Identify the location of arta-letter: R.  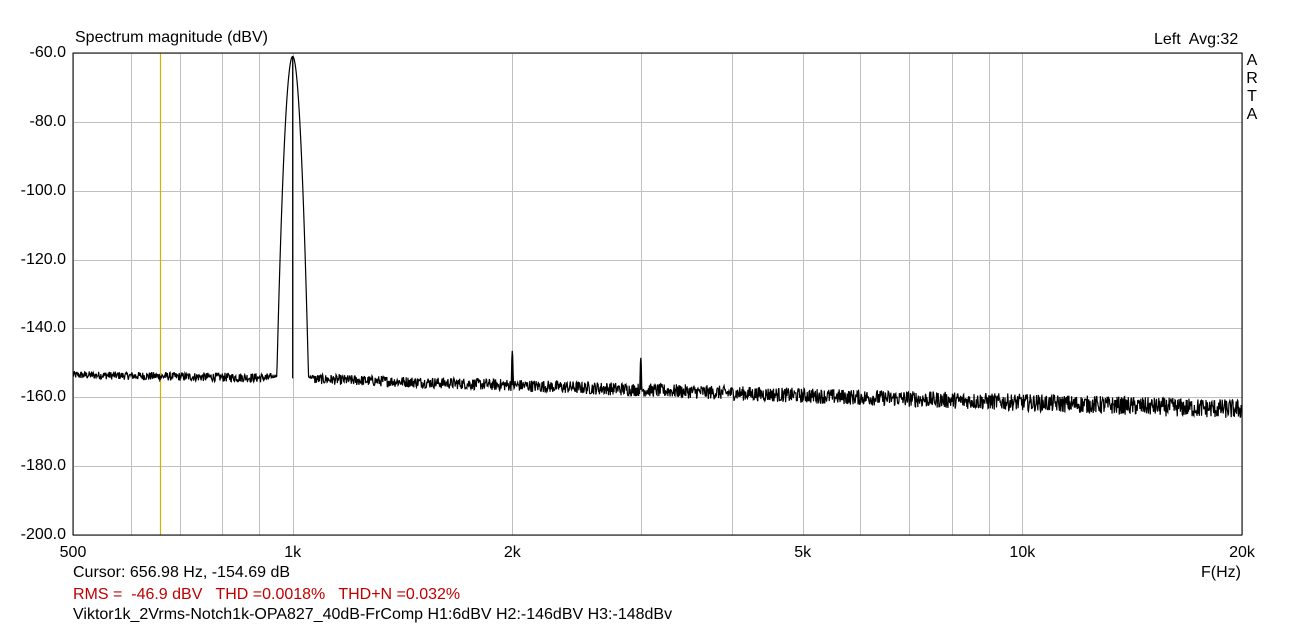
(1252, 78).